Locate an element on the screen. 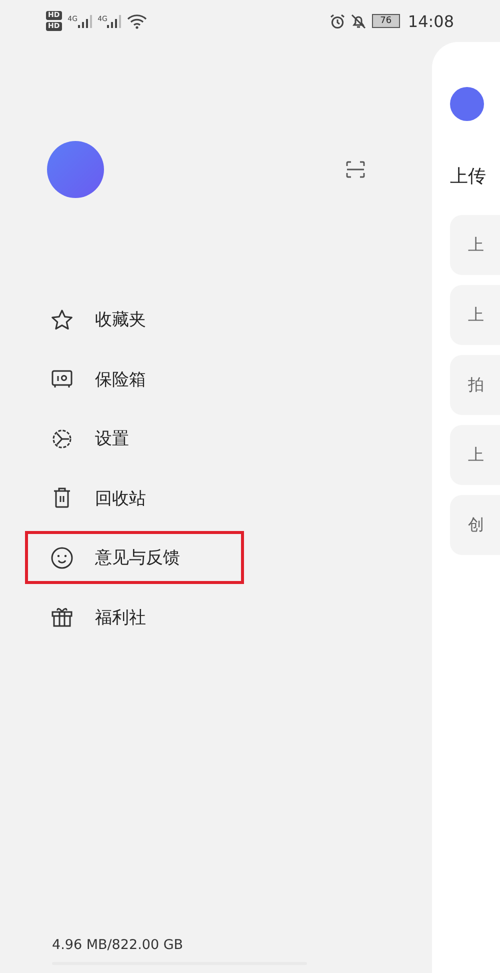 The height and width of the screenshot is (973, 500). gift-icon is located at coordinates (62, 617).